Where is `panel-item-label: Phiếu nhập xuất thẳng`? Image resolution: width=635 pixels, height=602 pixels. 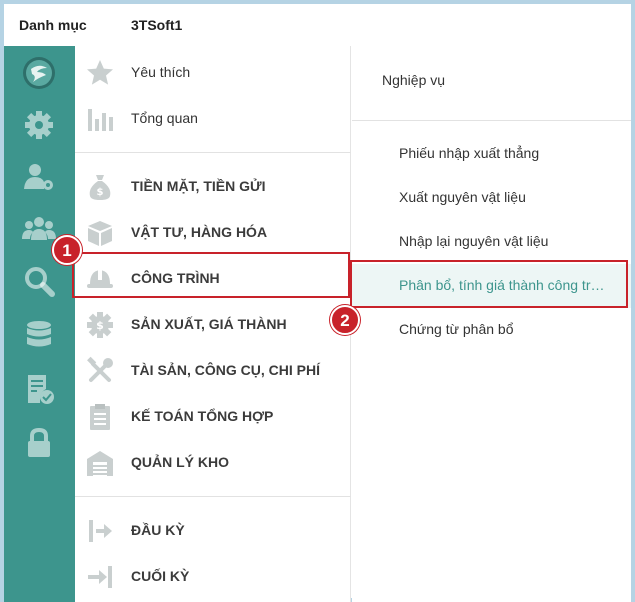 panel-item-label: Phiếu nhập xuất thẳng is located at coordinates (469, 153).